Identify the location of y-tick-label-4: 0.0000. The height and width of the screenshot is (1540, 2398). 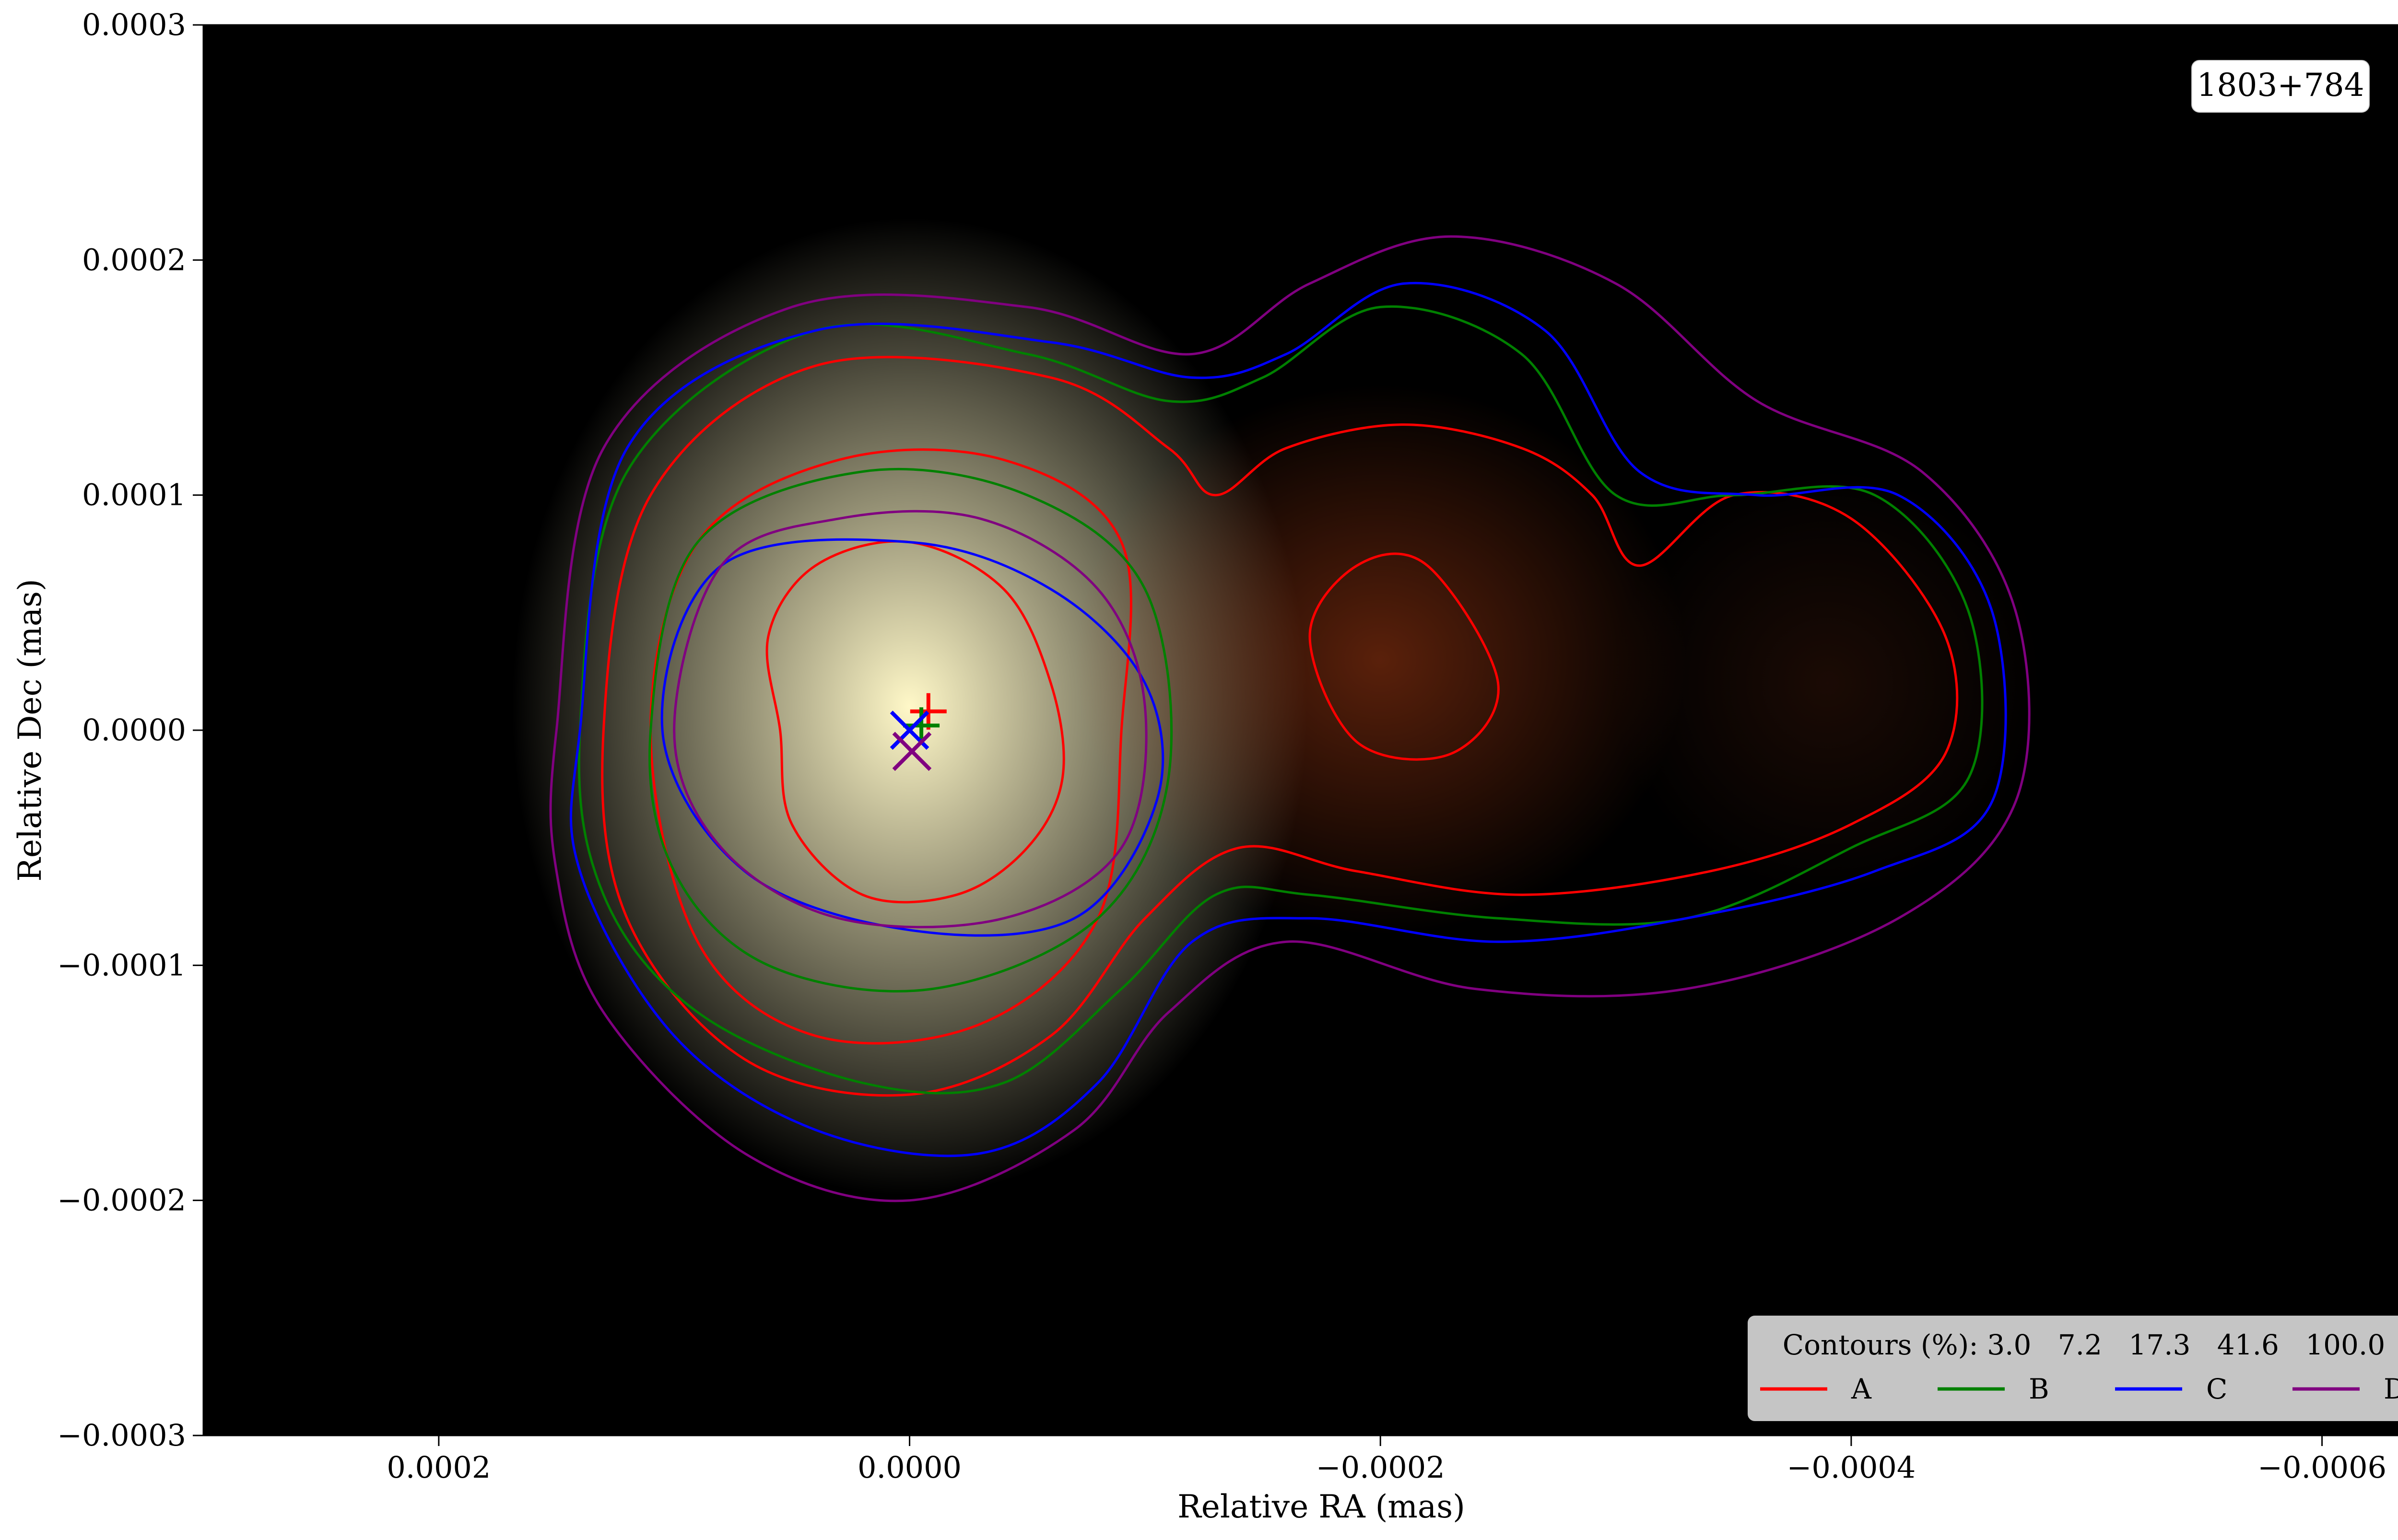
(134, 729).